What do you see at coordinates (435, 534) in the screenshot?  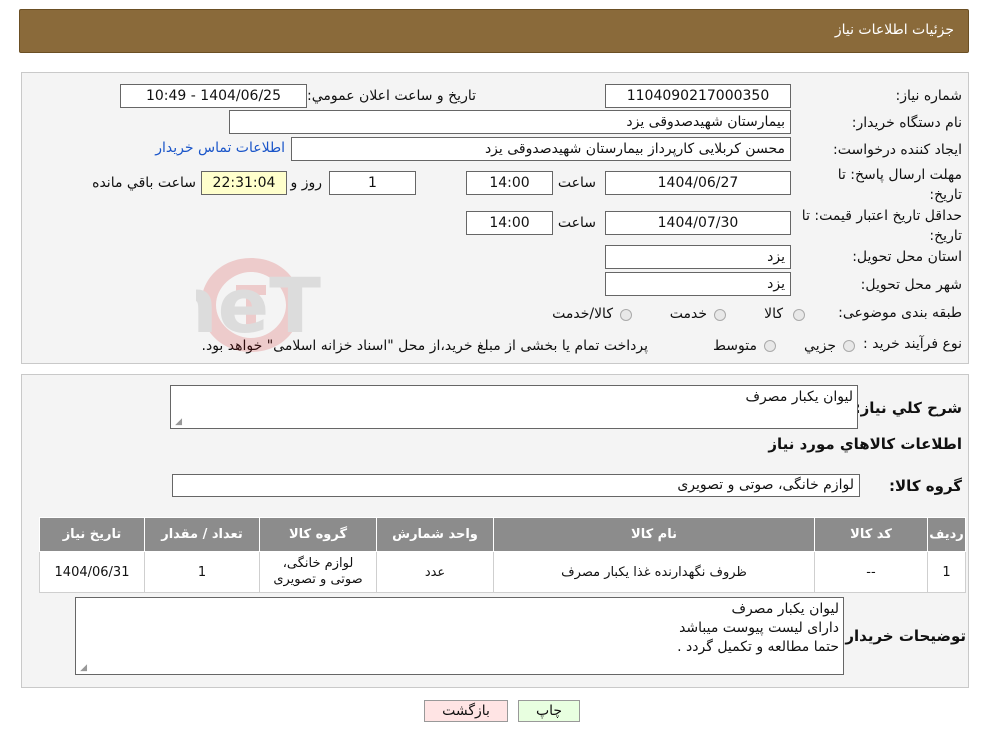 I see `col-unit: واحد شمارش` at bounding box center [435, 534].